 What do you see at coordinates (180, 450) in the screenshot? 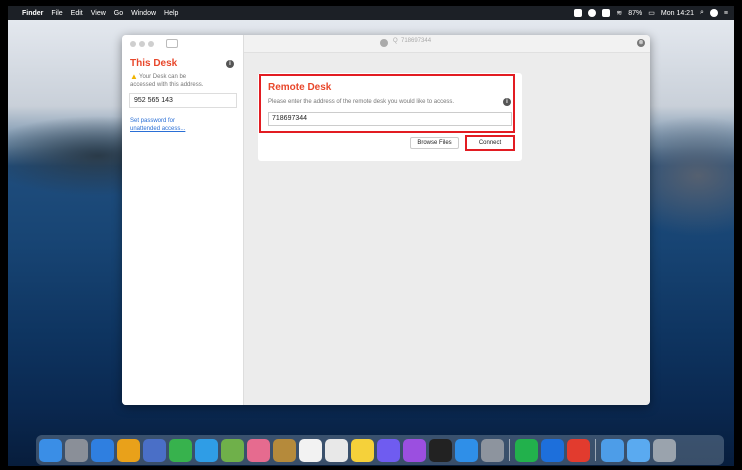
I see `facetime-icon` at bounding box center [180, 450].